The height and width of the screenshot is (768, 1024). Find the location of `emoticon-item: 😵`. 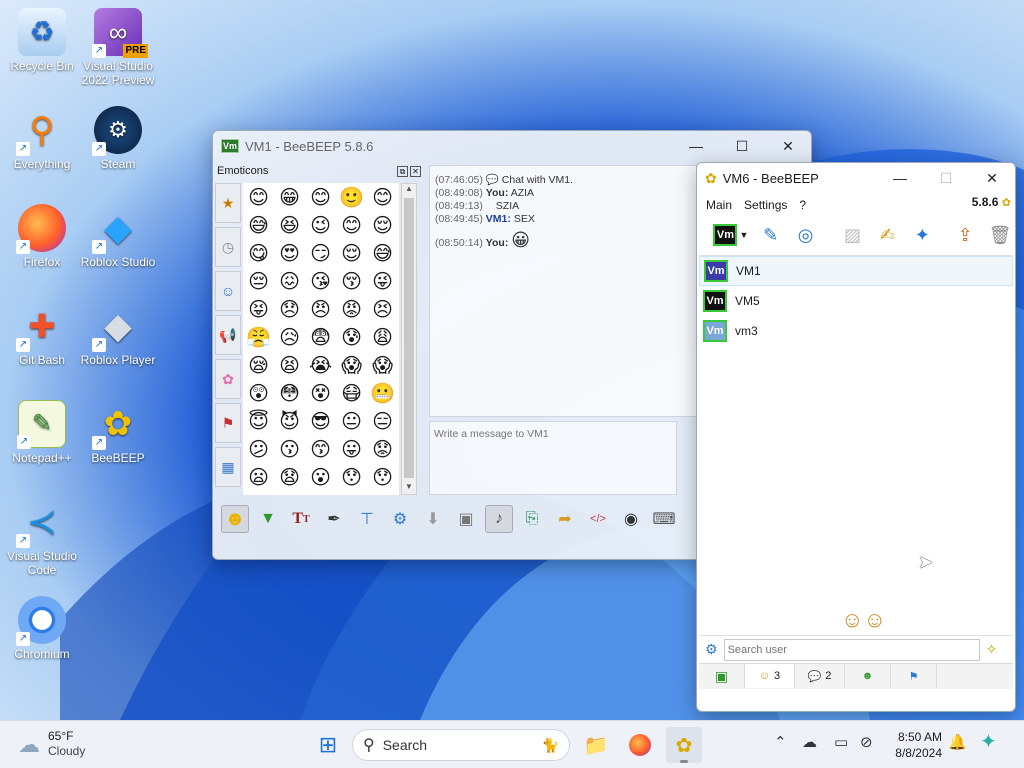

emoticon-item: 😵 is located at coordinates (320, 393).